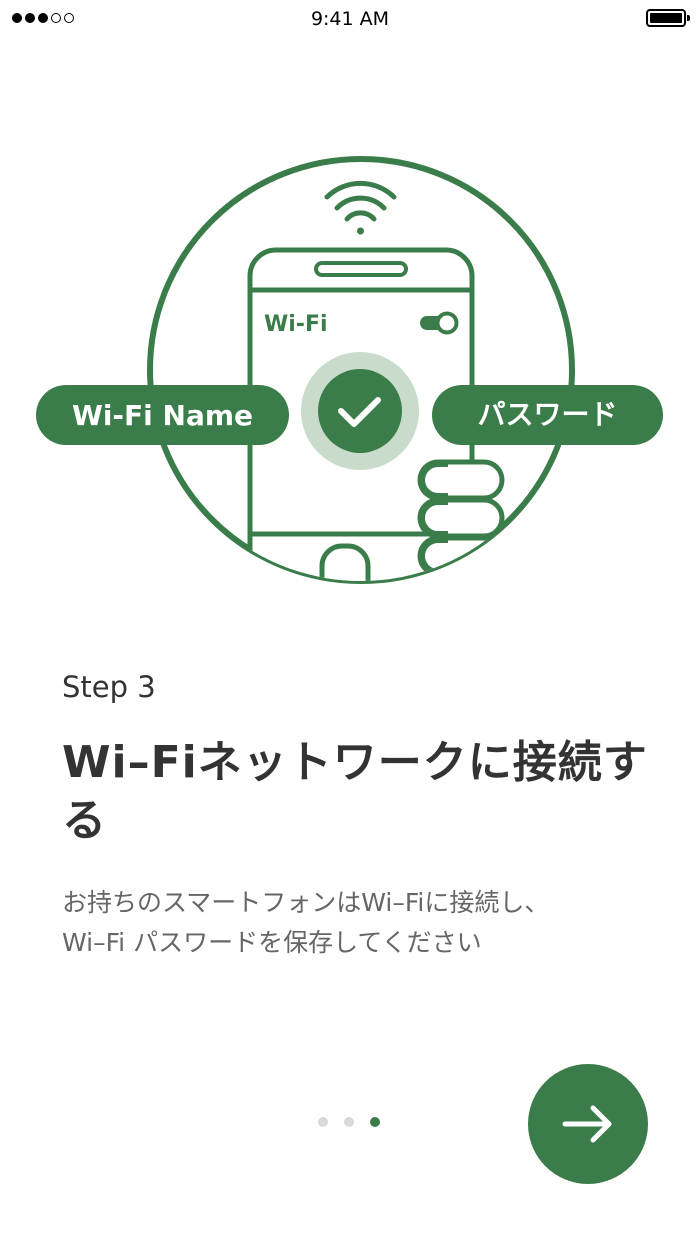 The width and height of the screenshot is (700, 1244). Describe the element at coordinates (355, 791) in the screenshot. I see `page-title: Wi–Fiネットワークに接続する` at that location.